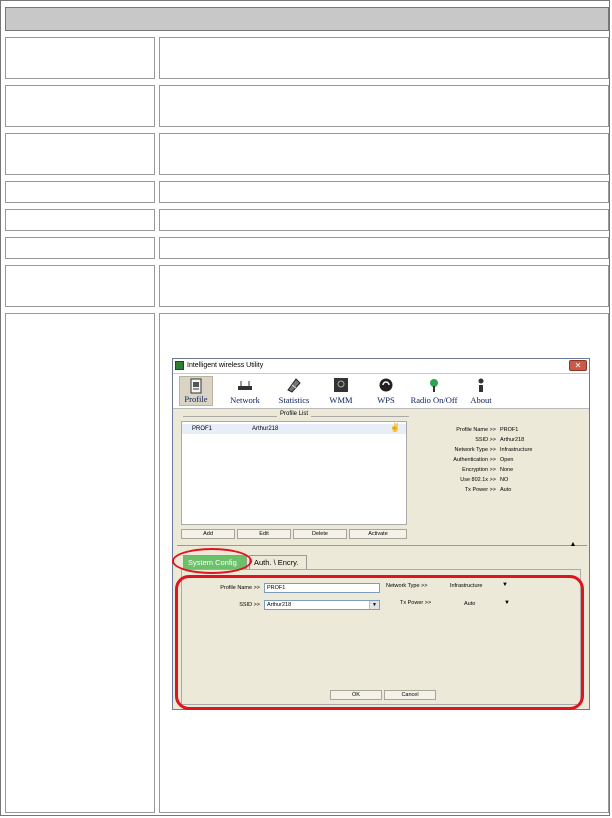  What do you see at coordinates (225, 365) in the screenshot?
I see `window-title: Intelligent wireless Utility` at bounding box center [225, 365].